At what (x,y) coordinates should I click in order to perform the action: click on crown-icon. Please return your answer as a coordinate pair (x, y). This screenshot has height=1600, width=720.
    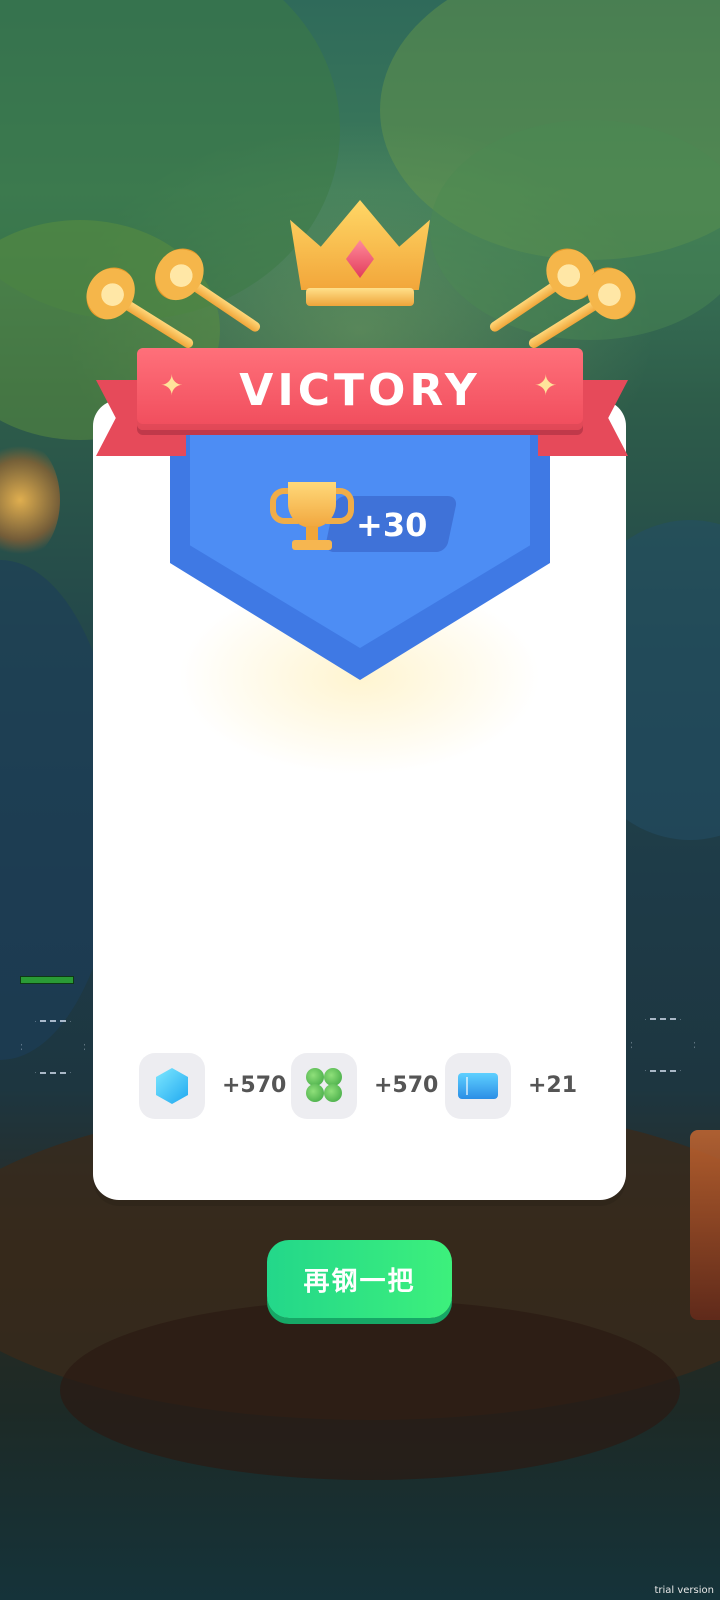
    Looking at the image, I should click on (360, 255).